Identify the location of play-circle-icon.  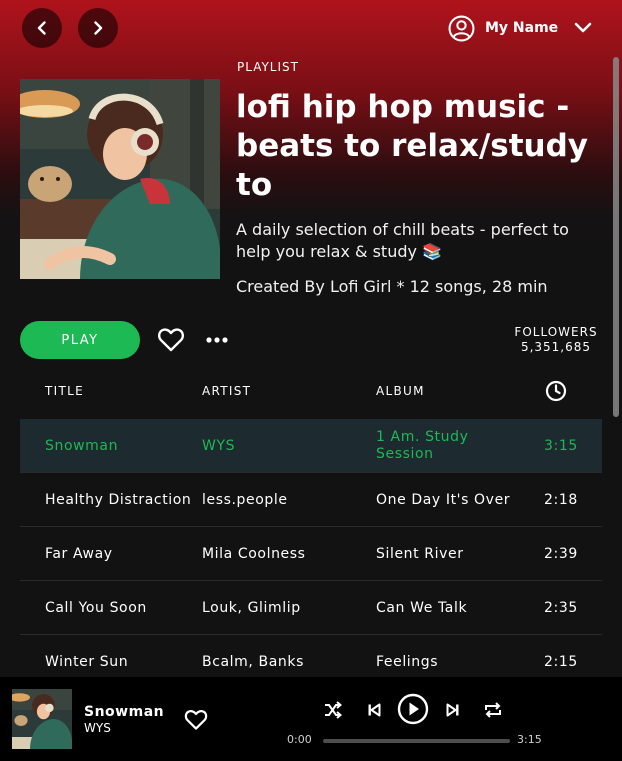
(413, 709).